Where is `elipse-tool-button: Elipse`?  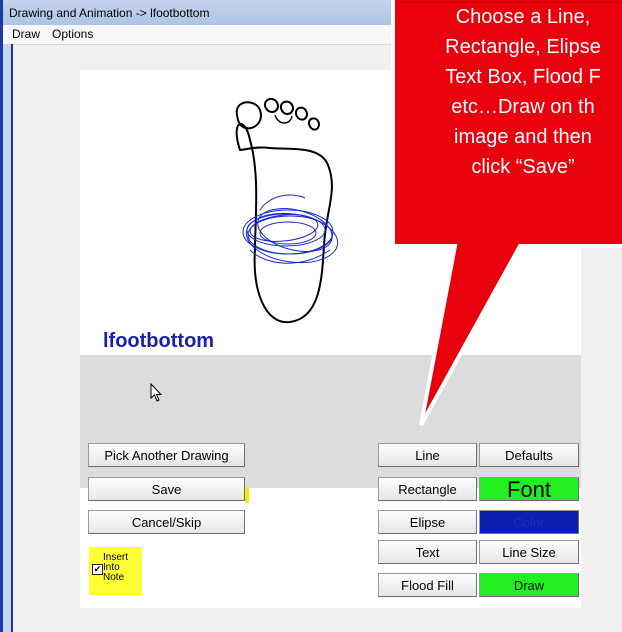
elipse-tool-button: Elipse is located at coordinates (427, 522).